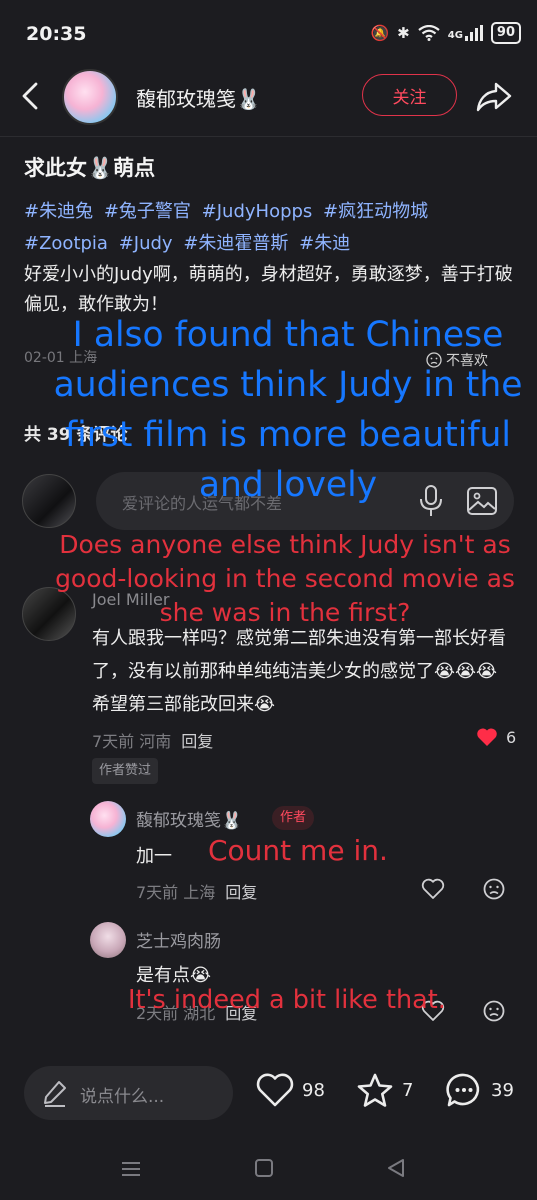 The height and width of the screenshot is (1200, 537). Describe the element at coordinates (408, 1090) in the screenshot. I see `favorite-count: 7` at that location.